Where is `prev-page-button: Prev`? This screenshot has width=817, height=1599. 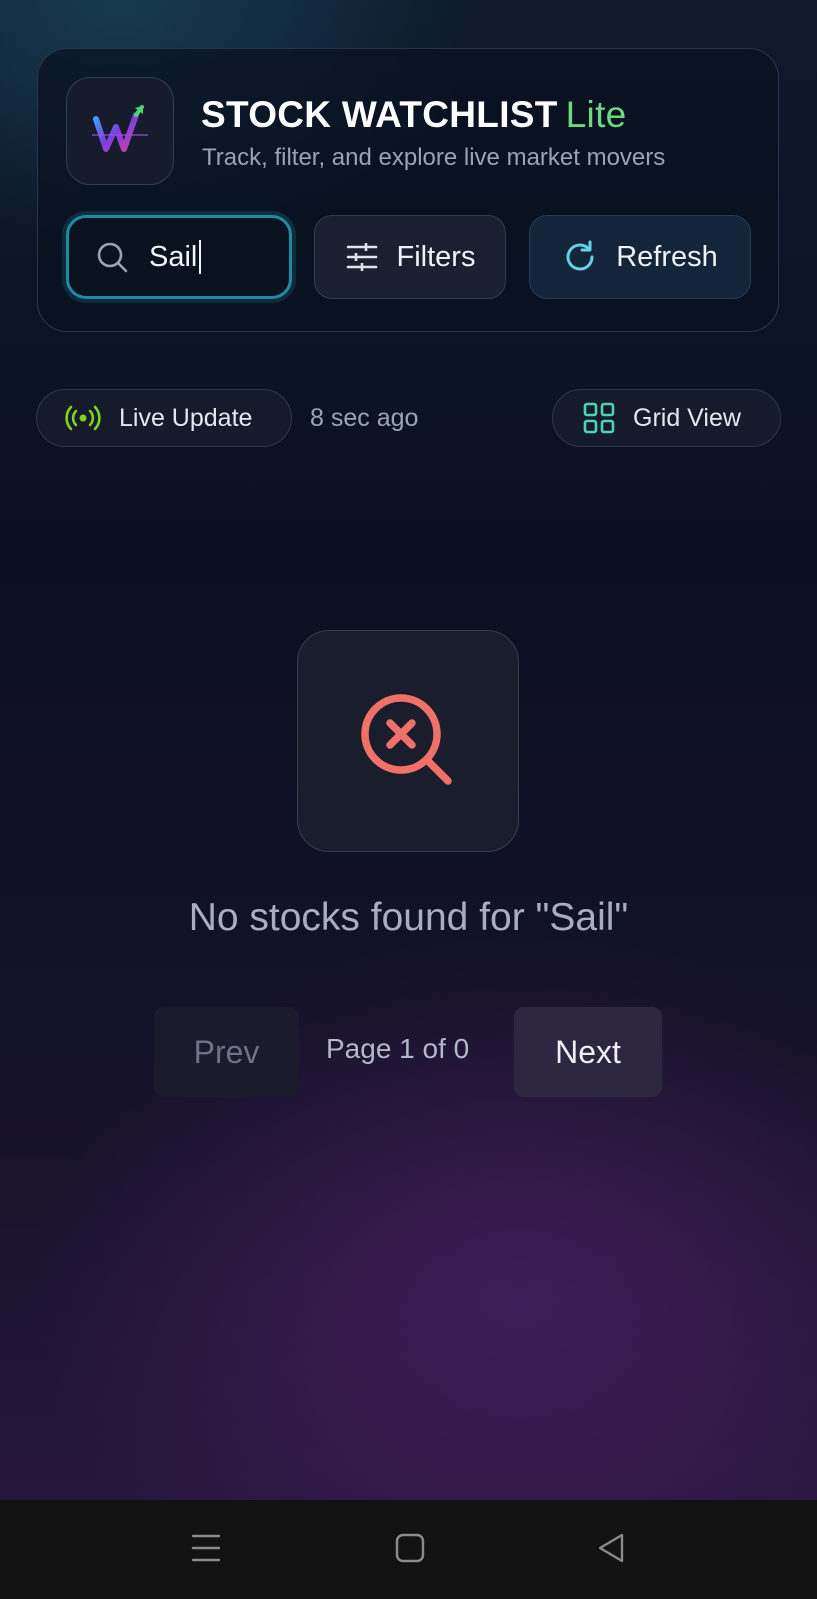 prev-page-button: Prev is located at coordinates (226, 1052).